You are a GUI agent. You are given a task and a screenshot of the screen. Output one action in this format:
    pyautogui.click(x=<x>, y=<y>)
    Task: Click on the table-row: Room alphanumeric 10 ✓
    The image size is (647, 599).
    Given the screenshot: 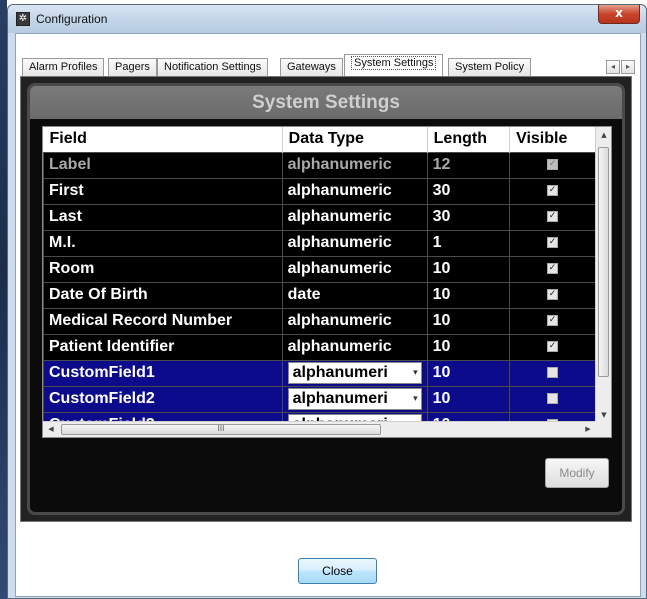 What is the action you would take?
    pyautogui.click(x=319, y=269)
    